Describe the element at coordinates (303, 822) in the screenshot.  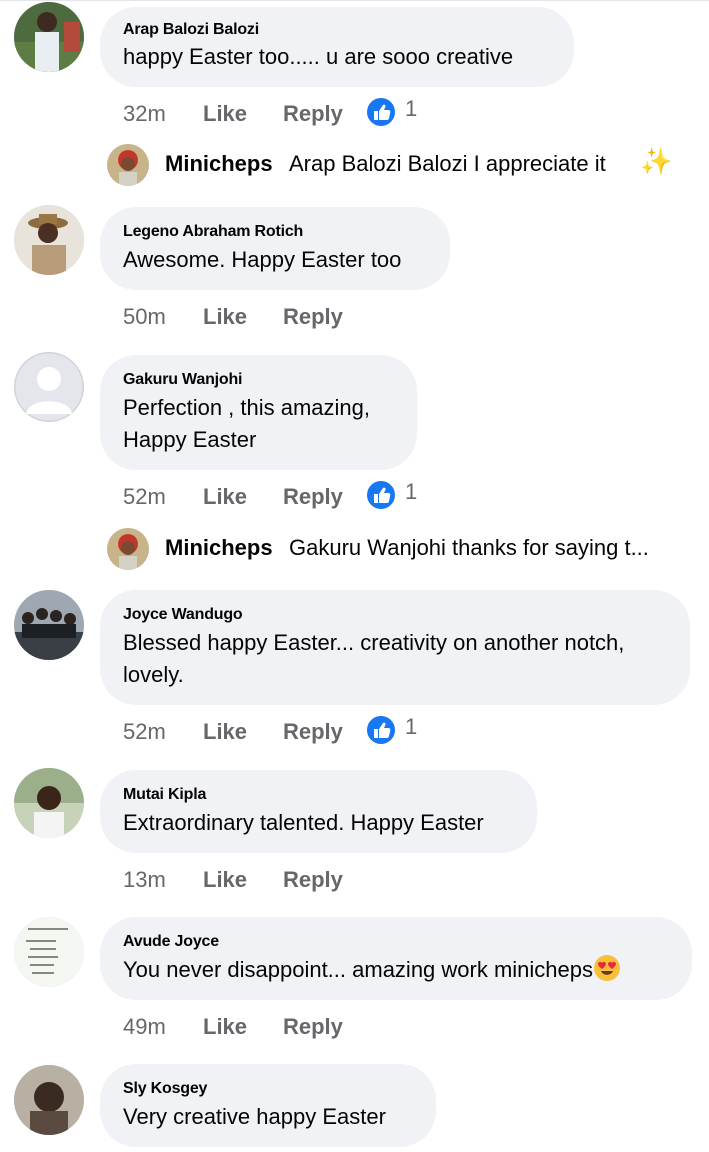
I see `comment-text: Extraordinary talented. Happy Easter` at that location.